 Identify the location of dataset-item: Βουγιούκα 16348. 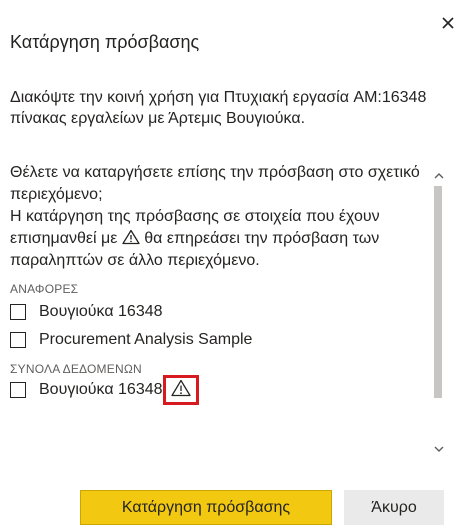
(227, 390).